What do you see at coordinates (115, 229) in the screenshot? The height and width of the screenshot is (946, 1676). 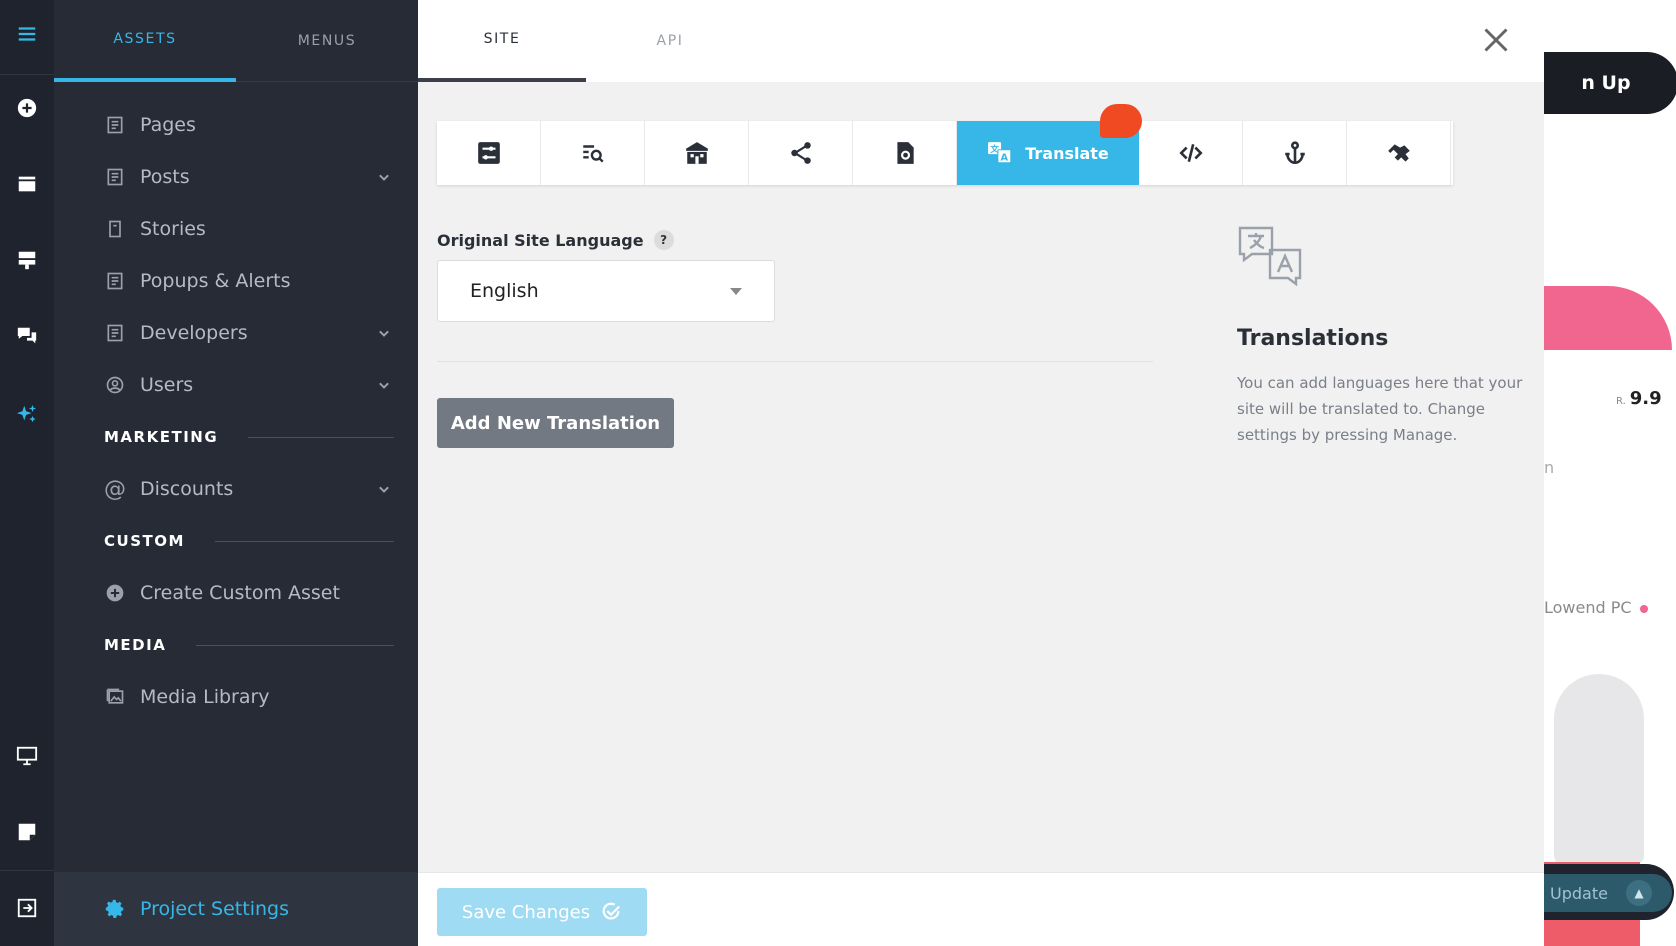 I see `phone-page-icon` at bounding box center [115, 229].